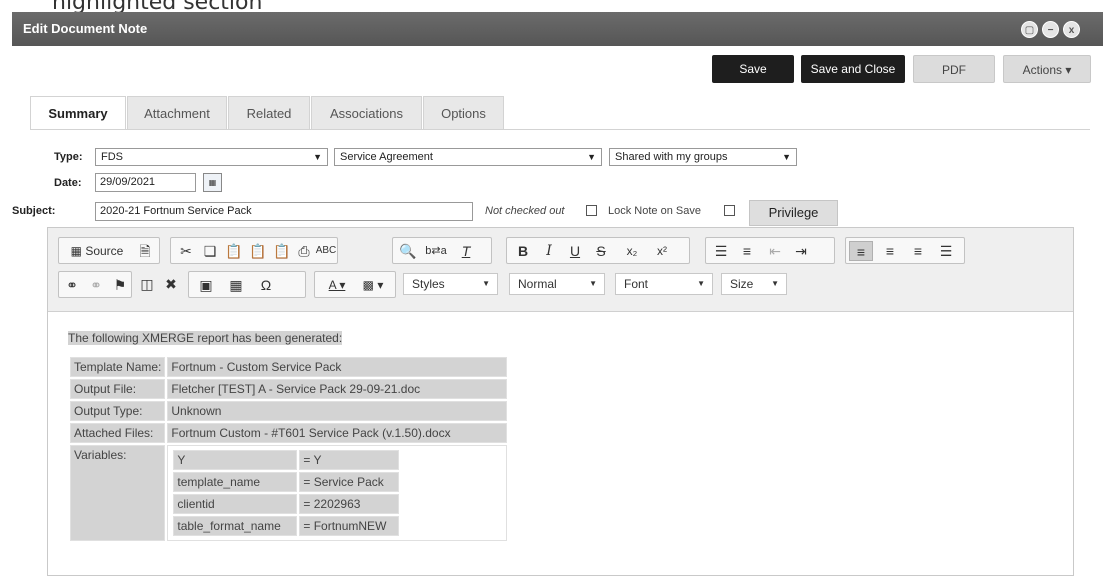 The image size is (1105, 576). What do you see at coordinates (337, 411) in the screenshot?
I see `row-value: Unknown` at bounding box center [337, 411].